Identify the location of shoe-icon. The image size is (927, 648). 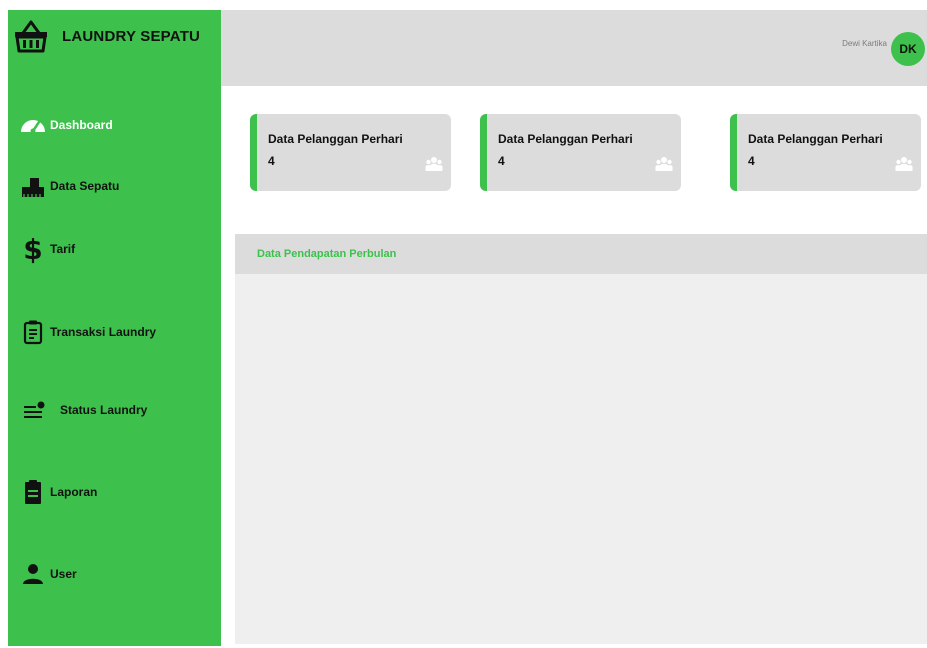
(33, 186).